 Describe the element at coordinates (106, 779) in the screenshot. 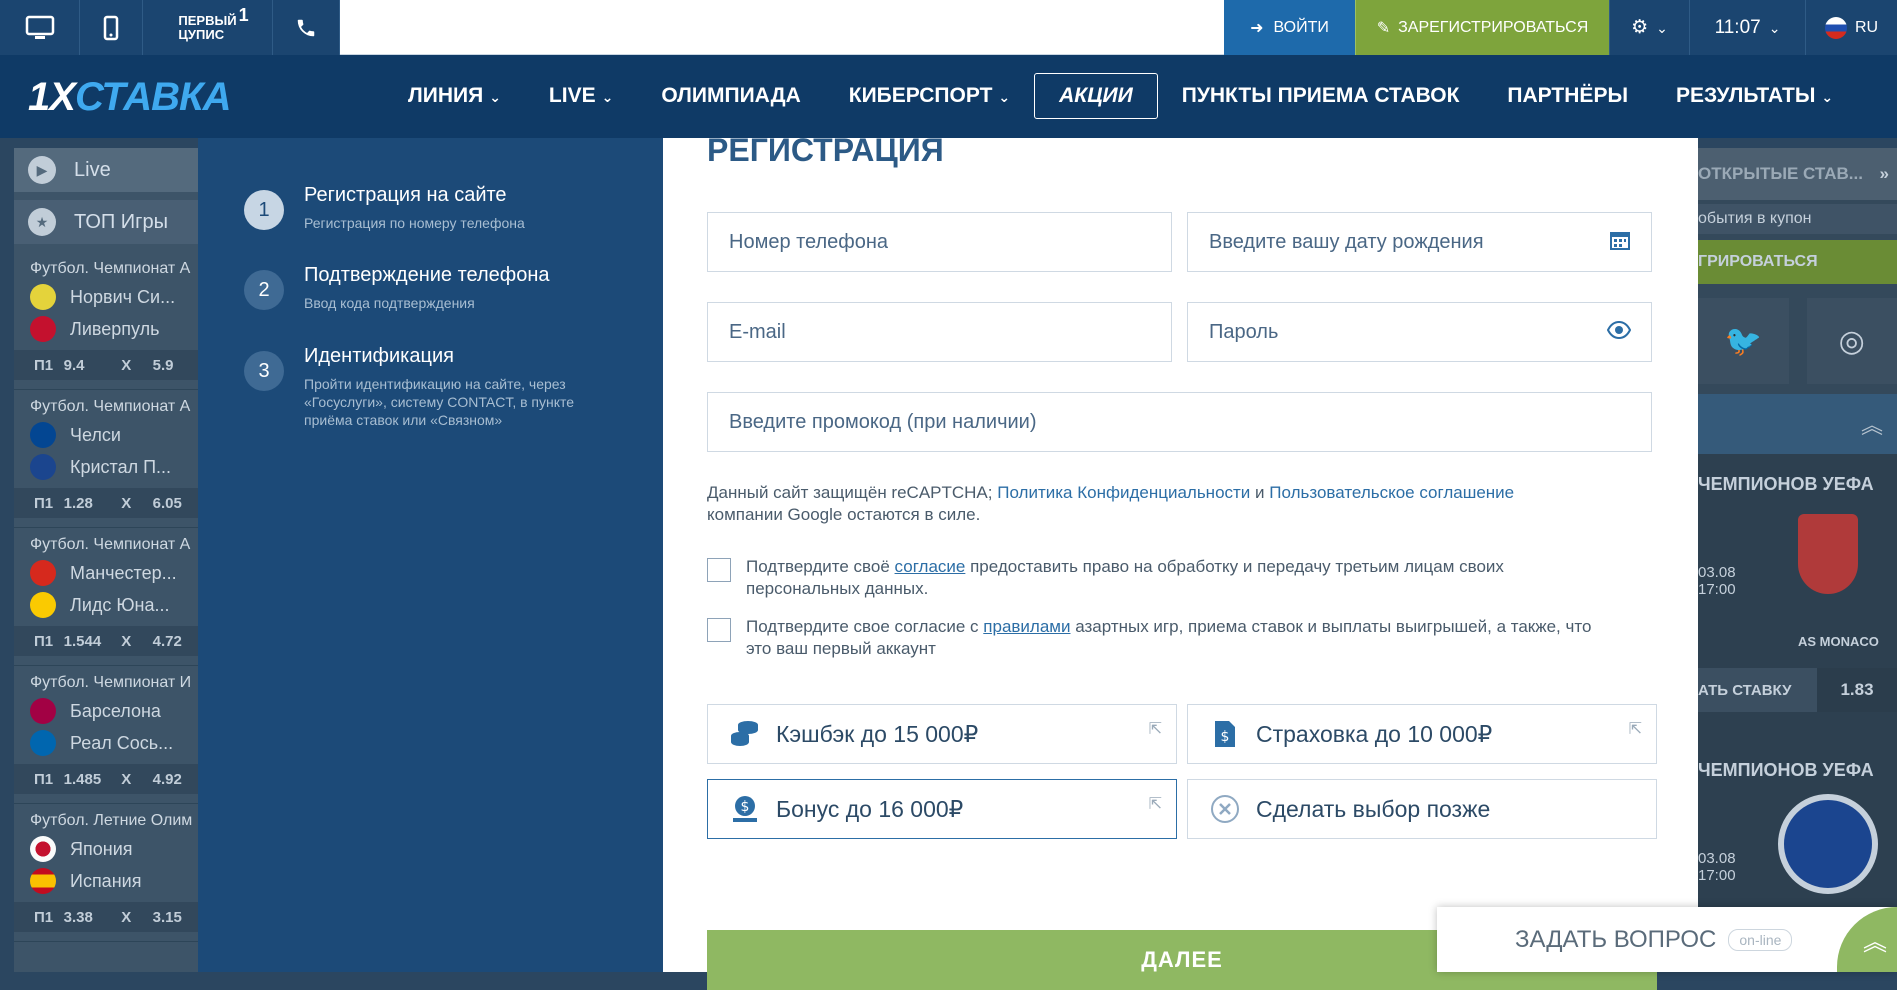

I see `odds-row: П11.485X4.92` at that location.